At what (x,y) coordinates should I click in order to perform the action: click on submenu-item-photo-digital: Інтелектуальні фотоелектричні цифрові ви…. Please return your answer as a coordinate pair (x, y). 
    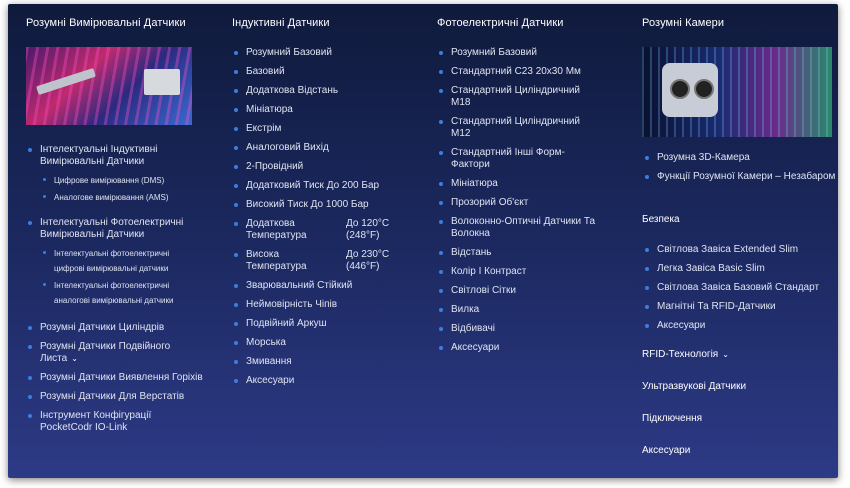
    Looking at the image, I should click on (113, 261).